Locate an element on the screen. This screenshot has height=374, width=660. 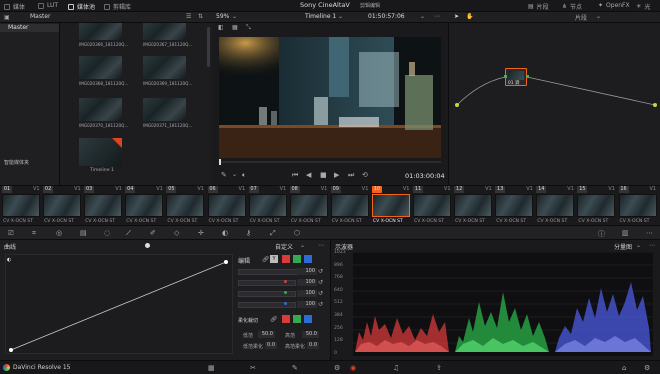
stop-icon: ■ is located at coordinates (323, 175).